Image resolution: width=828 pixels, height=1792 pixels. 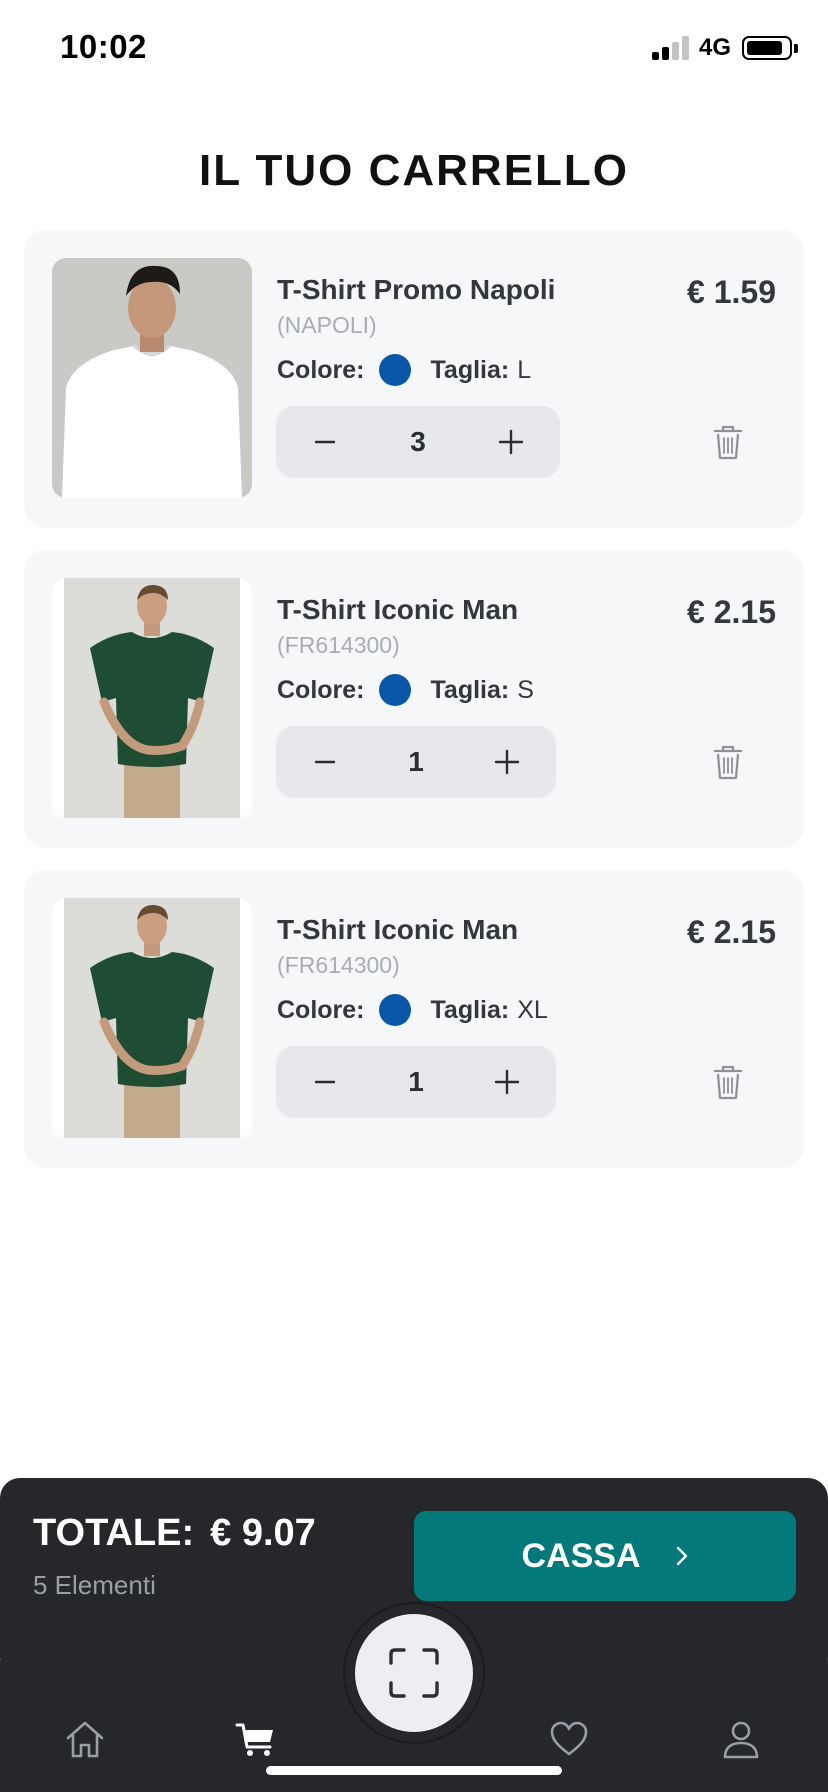 I want to click on tab-profile, so click(x=741, y=1739).